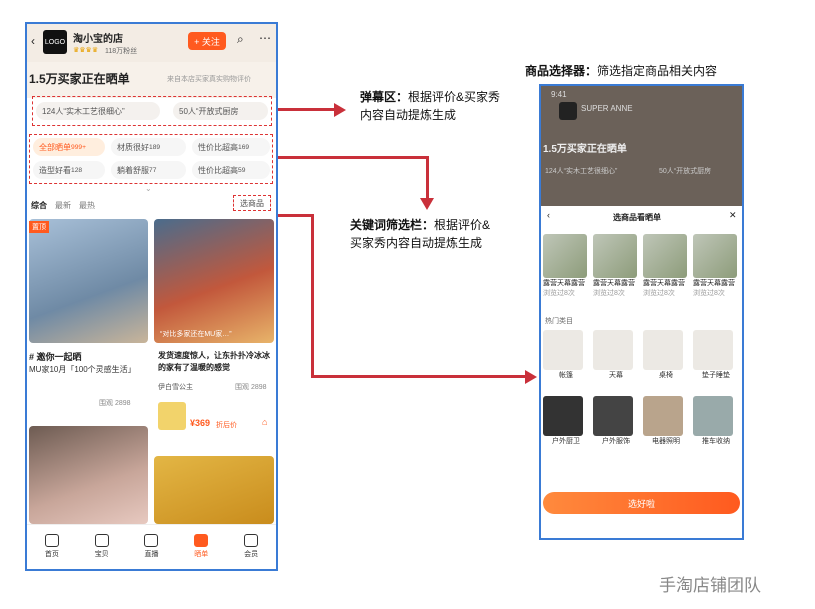  Describe the element at coordinates (172, 416) in the screenshot. I see `product-thumb` at that location.